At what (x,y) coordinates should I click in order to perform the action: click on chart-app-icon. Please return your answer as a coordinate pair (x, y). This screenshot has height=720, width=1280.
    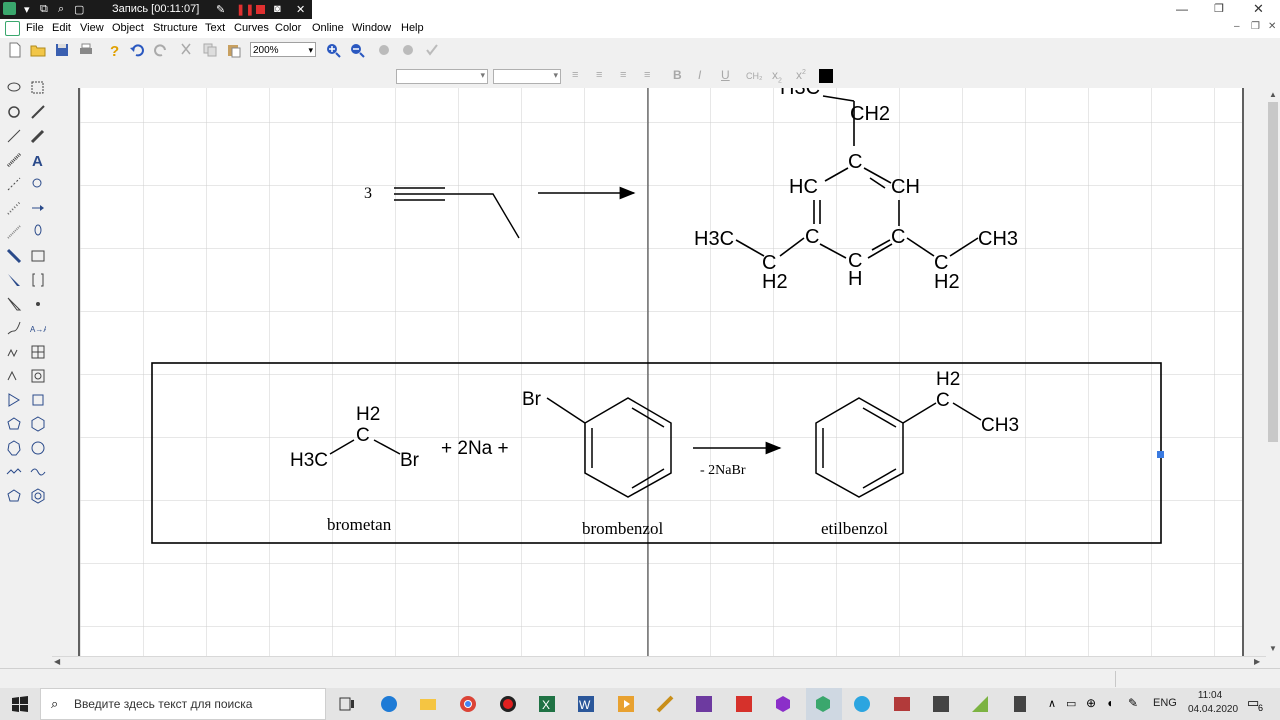
    Looking at the image, I should click on (980, 704).